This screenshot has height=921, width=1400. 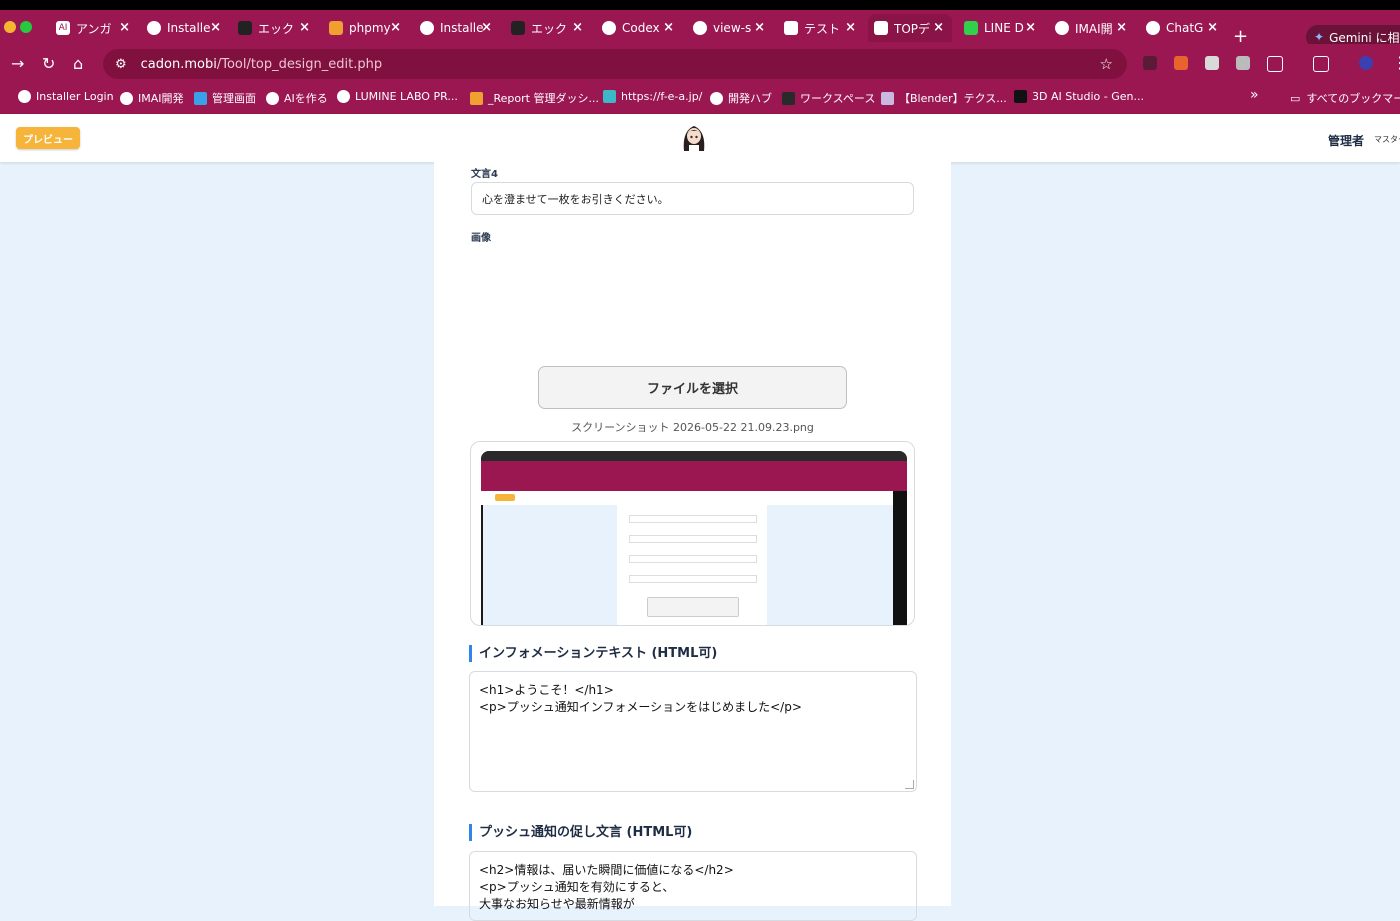 What do you see at coordinates (200, 98) in the screenshot?
I see `dashboard-icon` at bounding box center [200, 98].